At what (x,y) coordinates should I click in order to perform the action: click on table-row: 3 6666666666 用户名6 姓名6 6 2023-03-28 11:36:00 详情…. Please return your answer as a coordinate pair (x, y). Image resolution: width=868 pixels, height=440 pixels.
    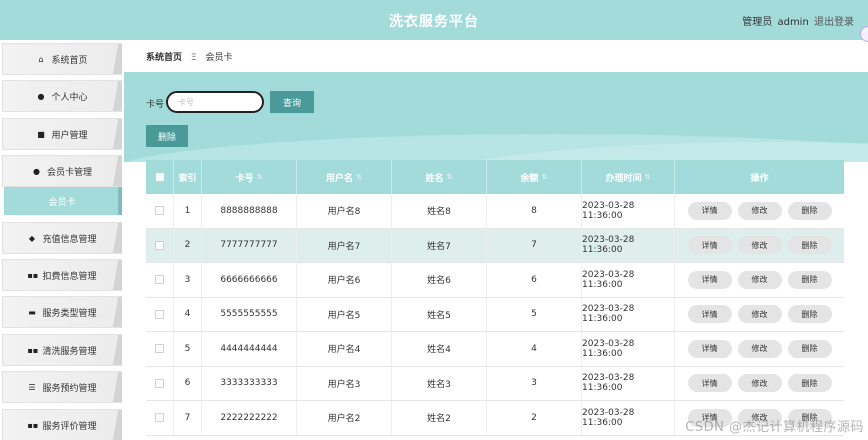
    Looking at the image, I should click on (495, 280).